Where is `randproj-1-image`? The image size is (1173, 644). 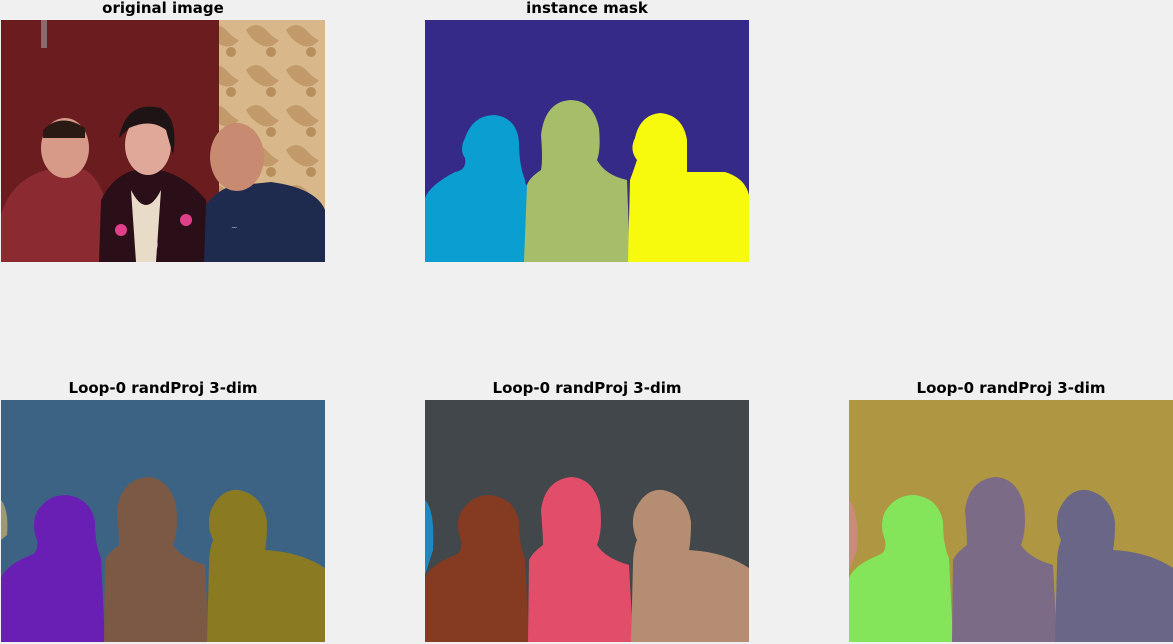 randproj-1-image is located at coordinates (163, 521).